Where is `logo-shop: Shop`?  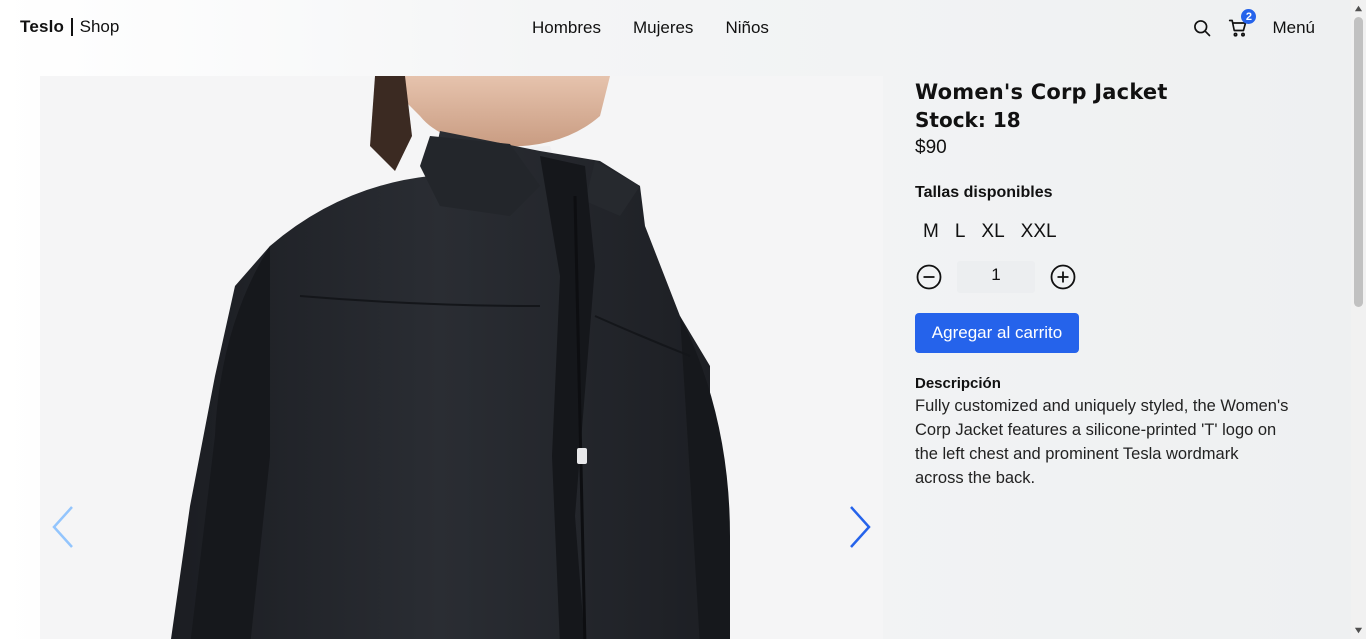 logo-shop: Shop is located at coordinates (99, 26).